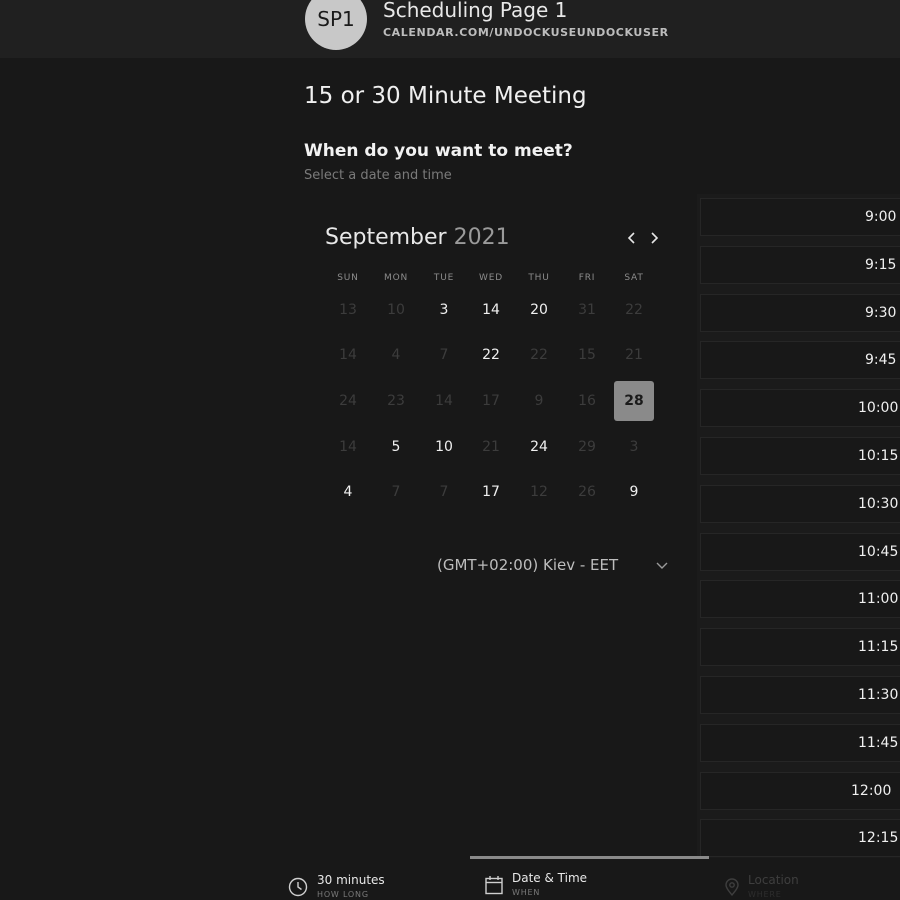 This screenshot has height=900, width=900. I want to click on time-slot-button: 9:00 /, so click(800, 217).